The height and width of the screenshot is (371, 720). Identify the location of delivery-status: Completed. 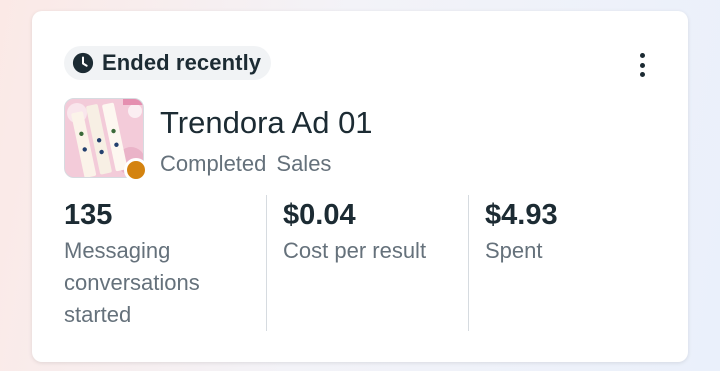
(213, 163).